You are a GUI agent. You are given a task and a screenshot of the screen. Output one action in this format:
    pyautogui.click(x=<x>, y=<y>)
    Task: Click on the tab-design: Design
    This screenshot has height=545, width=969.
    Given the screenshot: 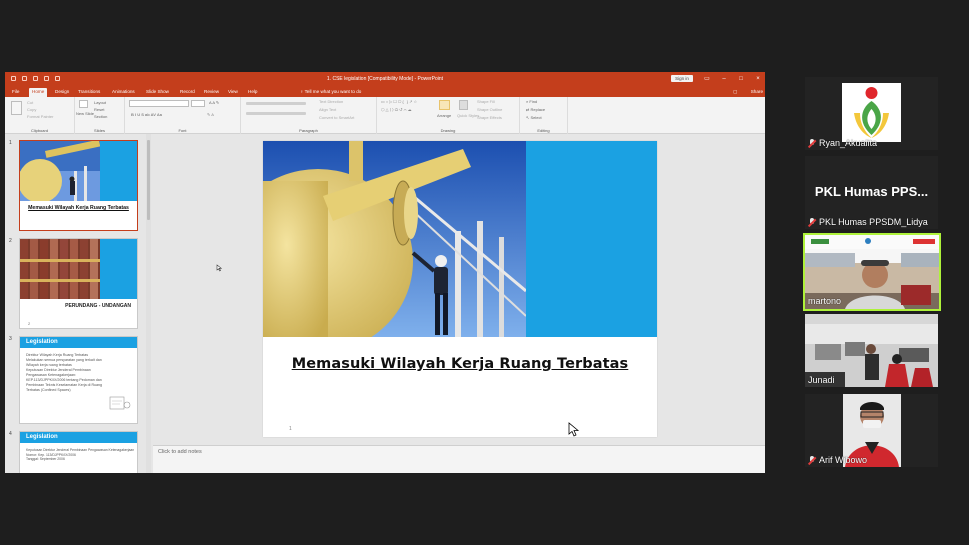 What is the action you would take?
    pyautogui.click(x=62, y=92)
    